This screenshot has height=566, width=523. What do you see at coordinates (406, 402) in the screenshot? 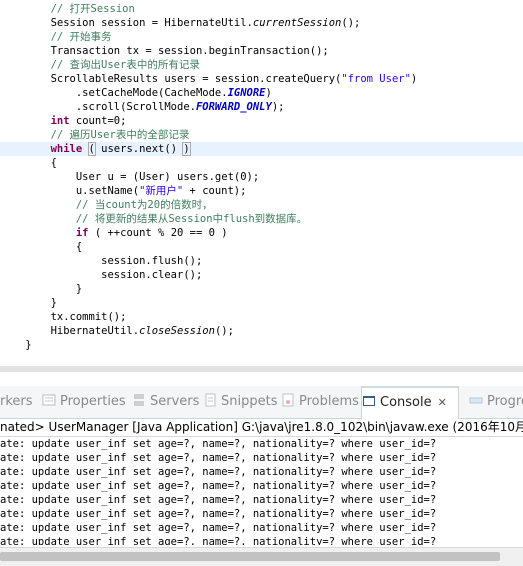
I see `tab-label: Console` at bounding box center [406, 402].